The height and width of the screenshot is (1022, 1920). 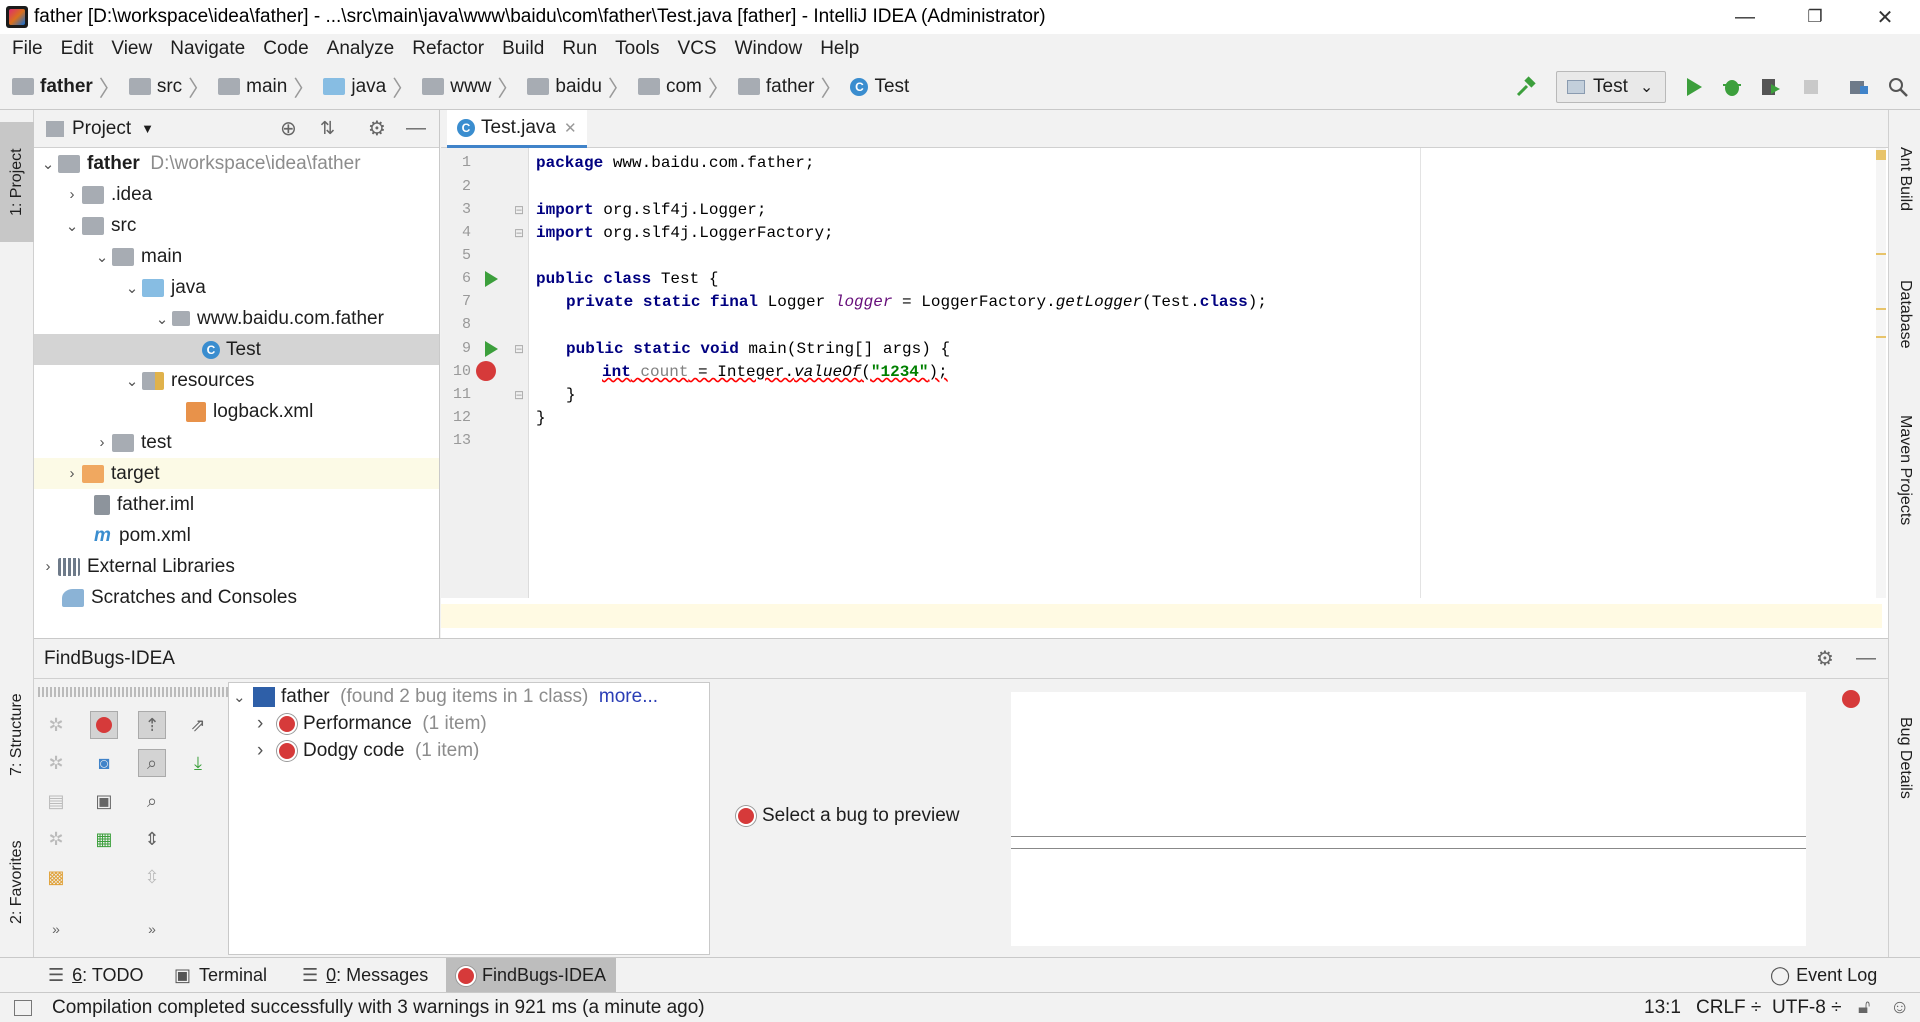 What do you see at coordinates (416, 128) in the screenshot?
I see `hide-panel-icon: —` at bounding box center [416, 128].